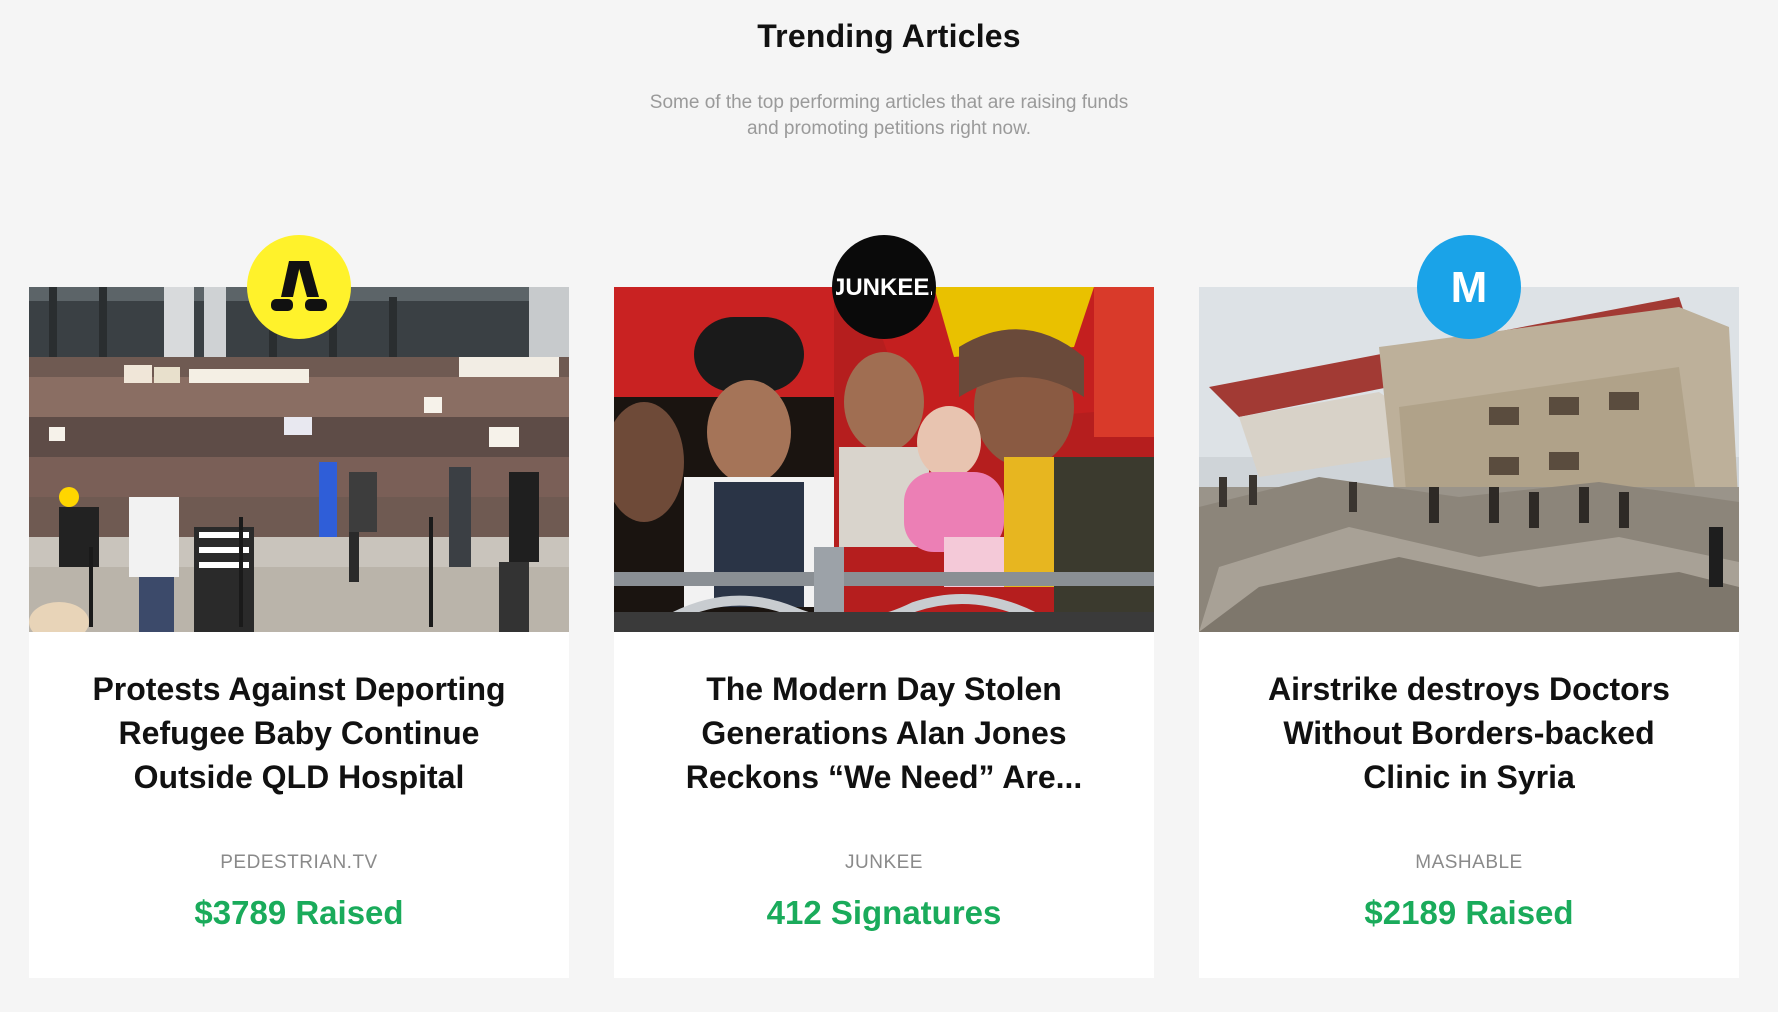 The width and height of the screenshot is (1778, 1012). What do you see at coordinates (1469, 862) in the screenshot?
I see `article-source: MASHABLE` at bounding box center [1469, 862].